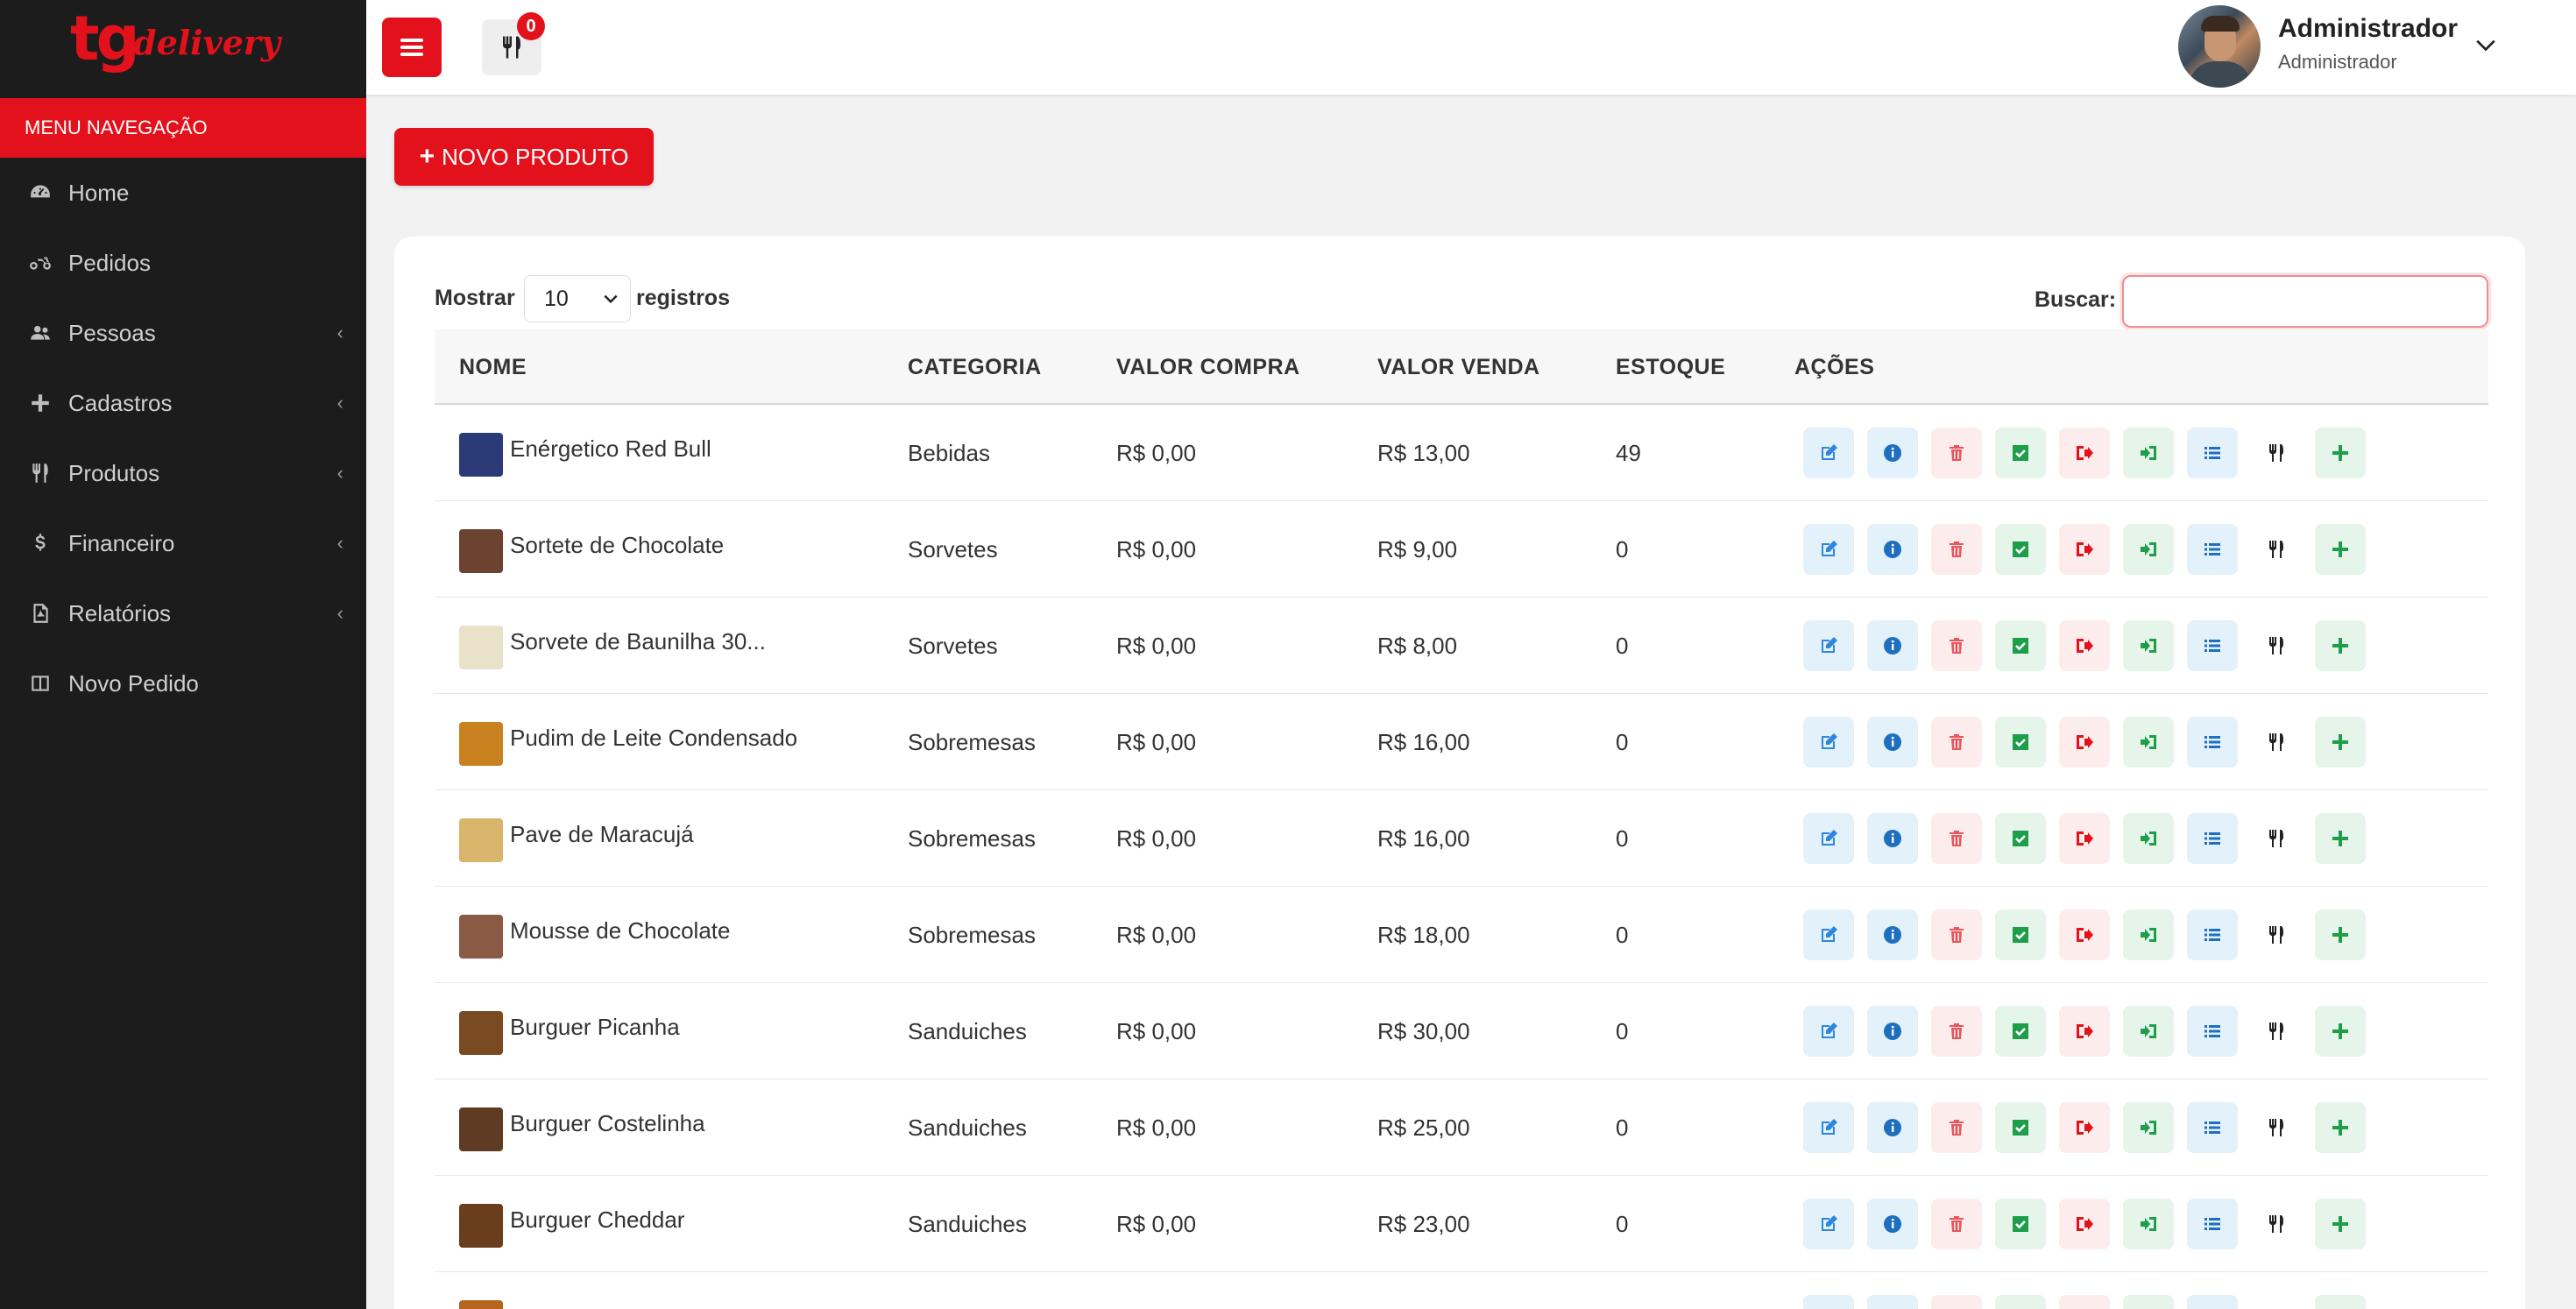 Image resolution: width=2576 pixels, height=1309 pixels. What do you see at coordinates (183, 333) in the screenshot?
I see `sidebar-item-pessoas: Pessoas ‹` at bounding box center [183, 333].